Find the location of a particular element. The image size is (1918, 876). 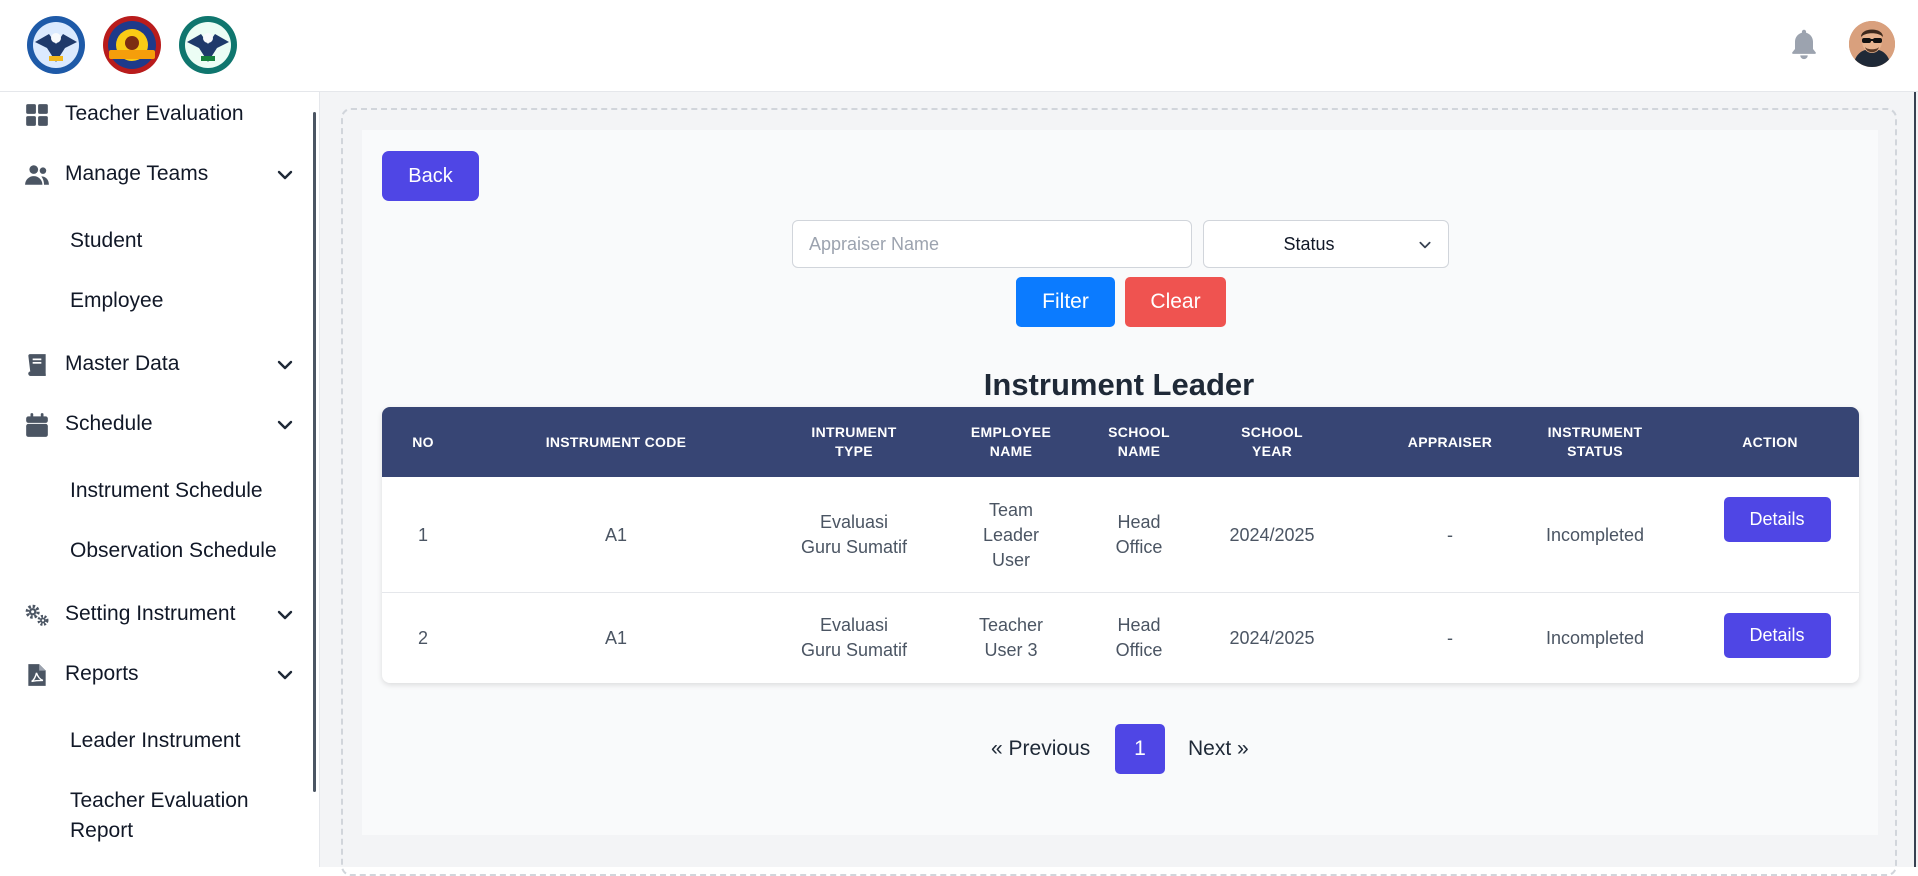

cell-employee-name: Teacher User 3 is located at coordinates (1011, 637).